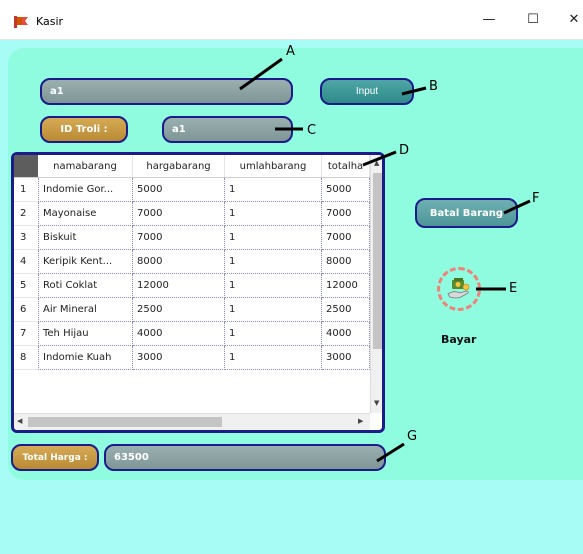  Describe the element at coordinates (26, 262) in the screenshot. I see `row-number: 4` at that location.